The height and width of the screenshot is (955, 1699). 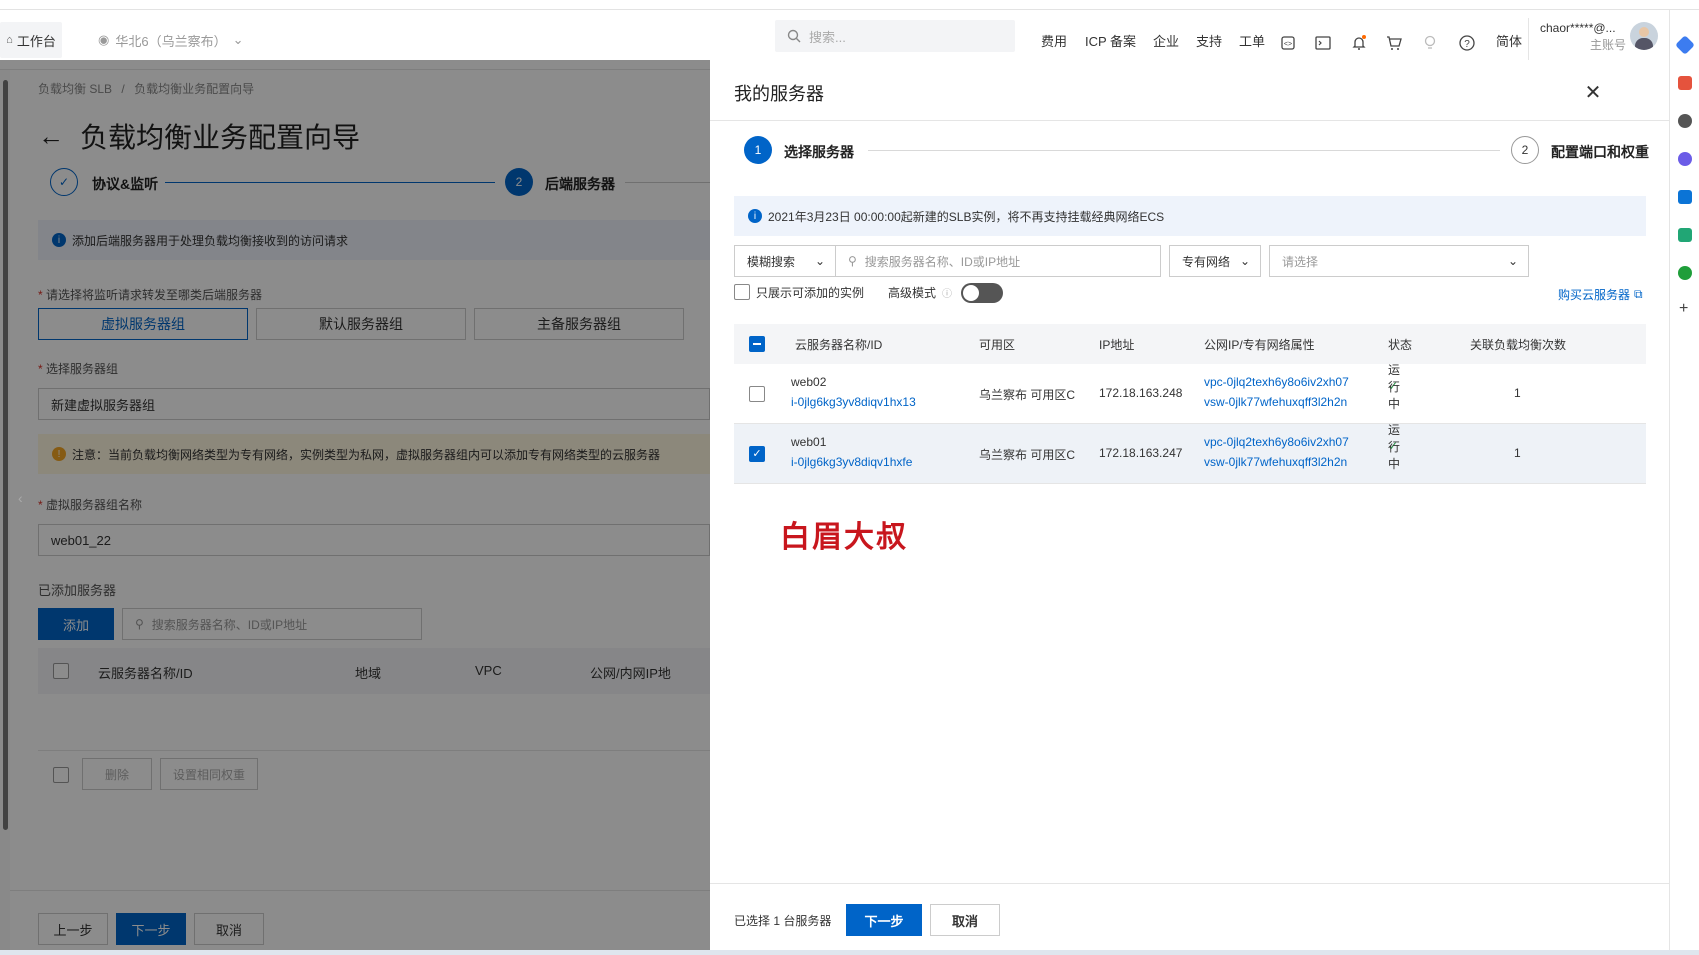 What do you see at coordinates (851, 462) in the screenshot?
I see `server-id-link: i-0jlg6kg3yv8diqv1hxfe` at bounding box center [851, 462].